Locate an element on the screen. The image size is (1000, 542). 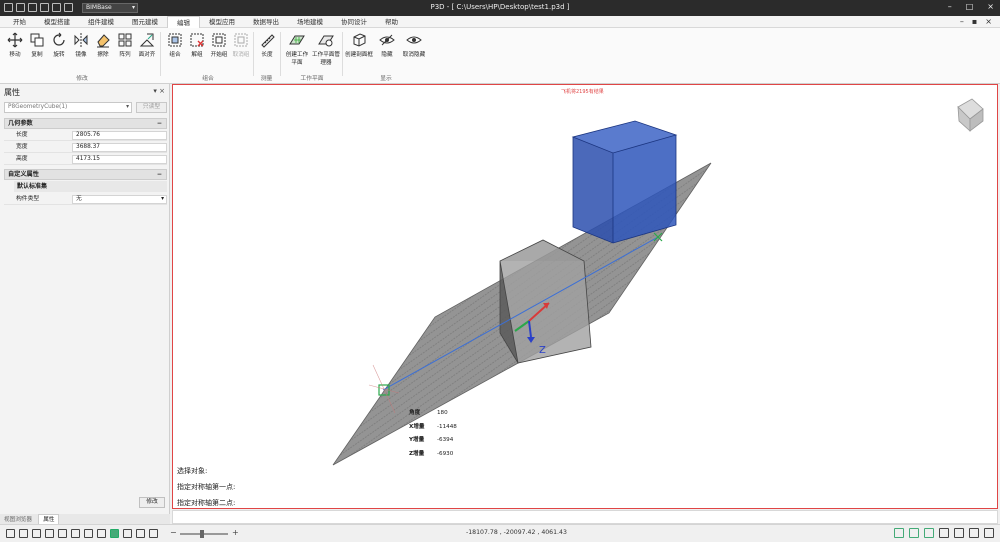
tab-start: 开始 is located at coordinates (19, 22).